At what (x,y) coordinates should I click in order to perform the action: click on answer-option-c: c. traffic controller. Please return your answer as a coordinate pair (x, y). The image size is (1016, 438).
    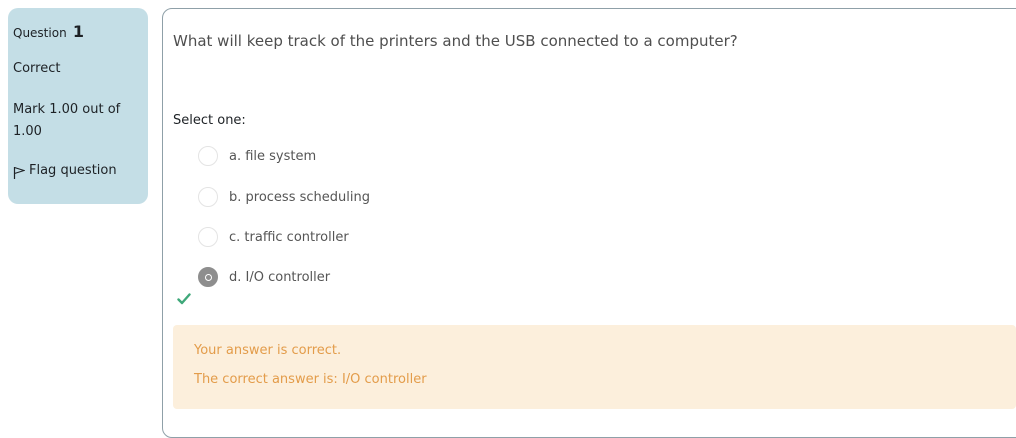
    Looking at the image, I should click on (273, 237).